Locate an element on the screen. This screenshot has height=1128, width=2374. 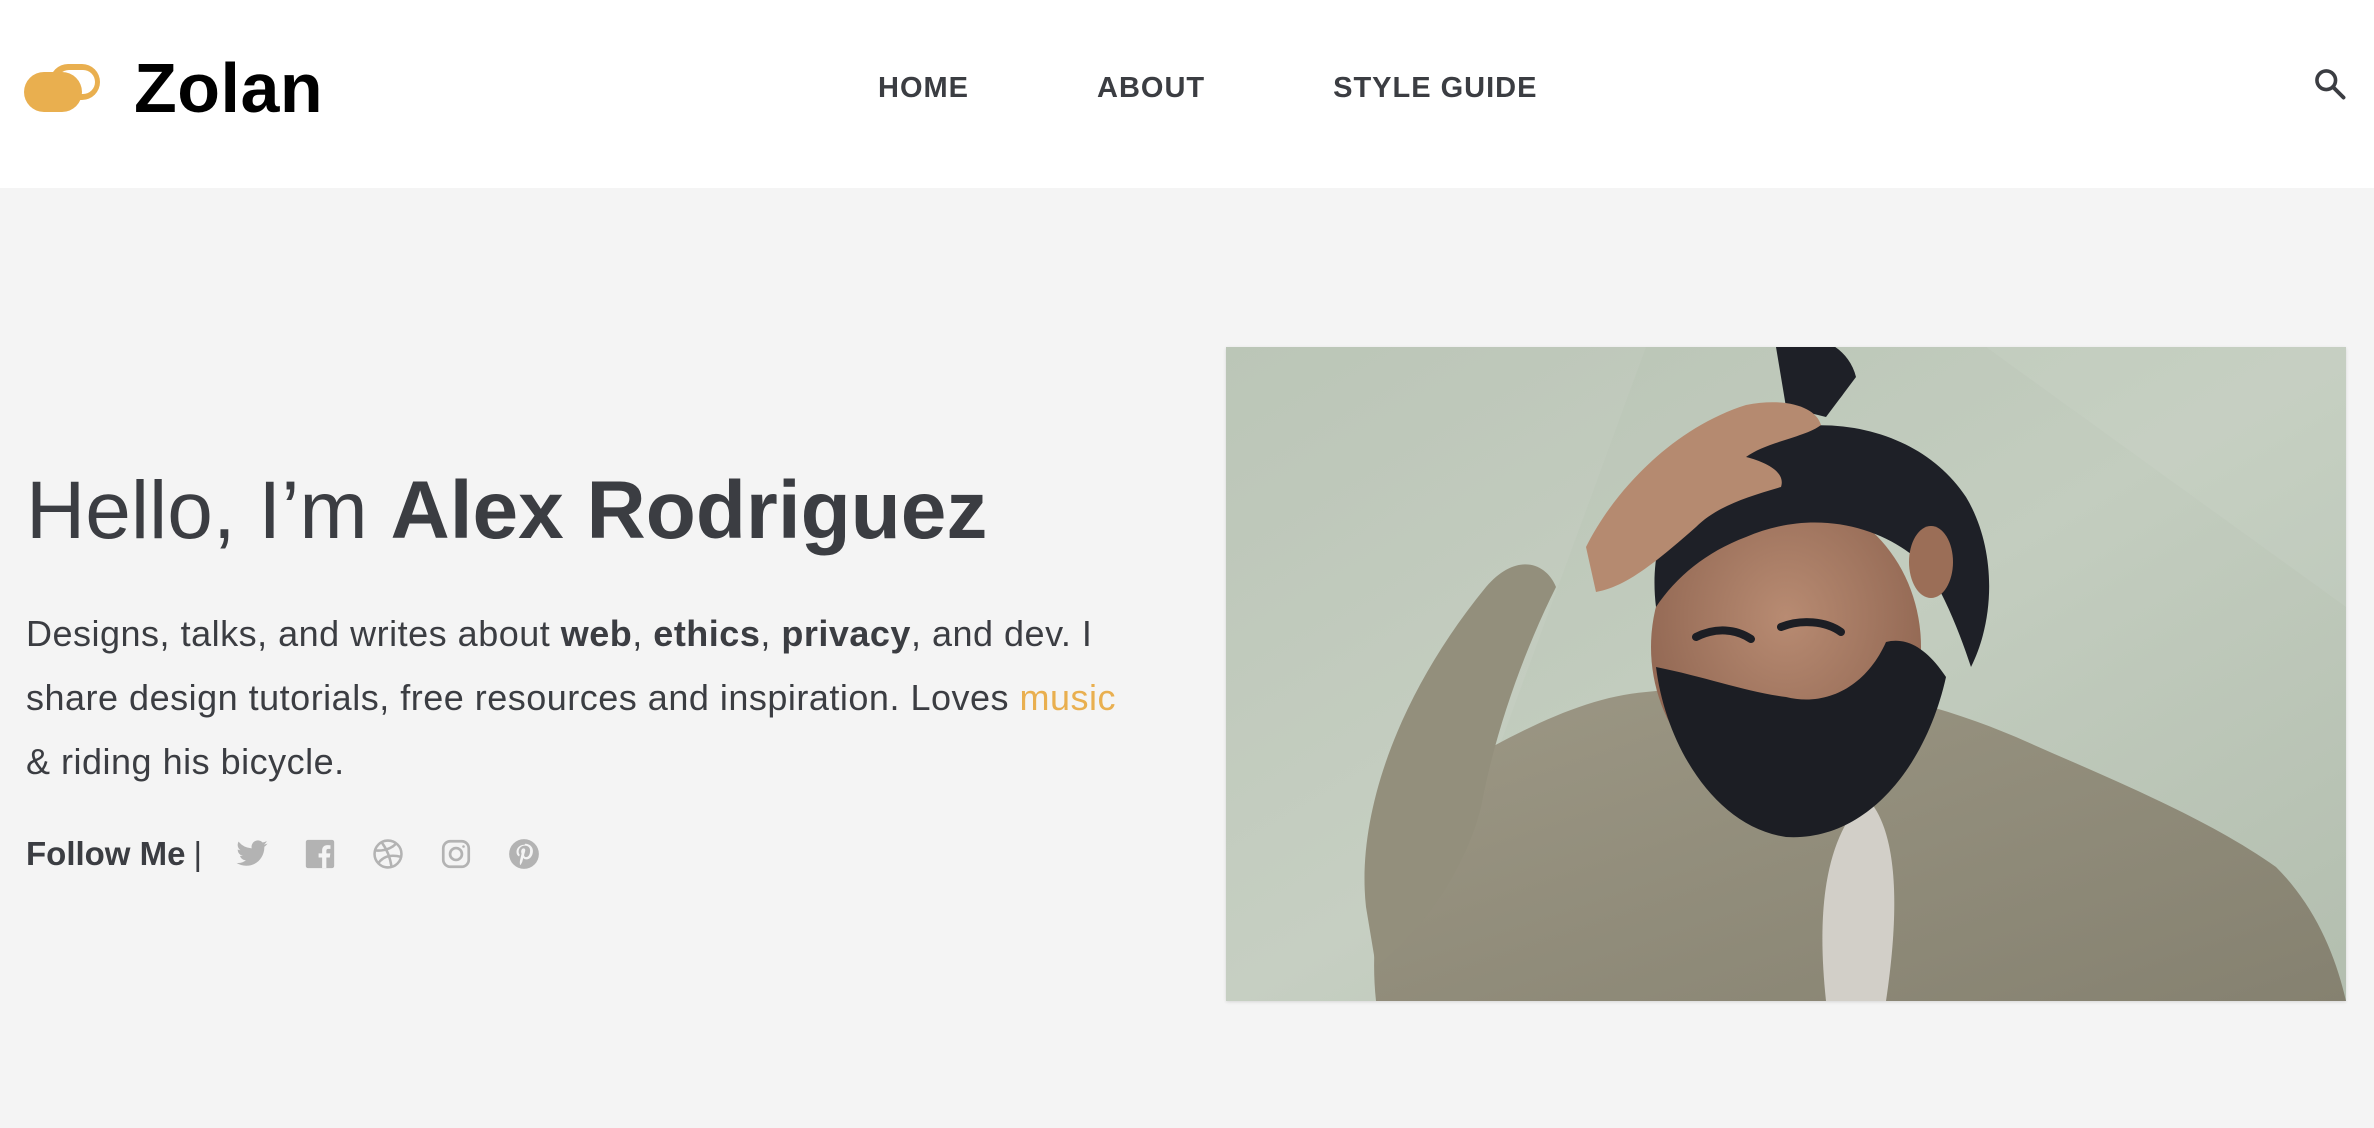
bio-text: Designs, talks, and writes about is located at coordinates (293, 633).